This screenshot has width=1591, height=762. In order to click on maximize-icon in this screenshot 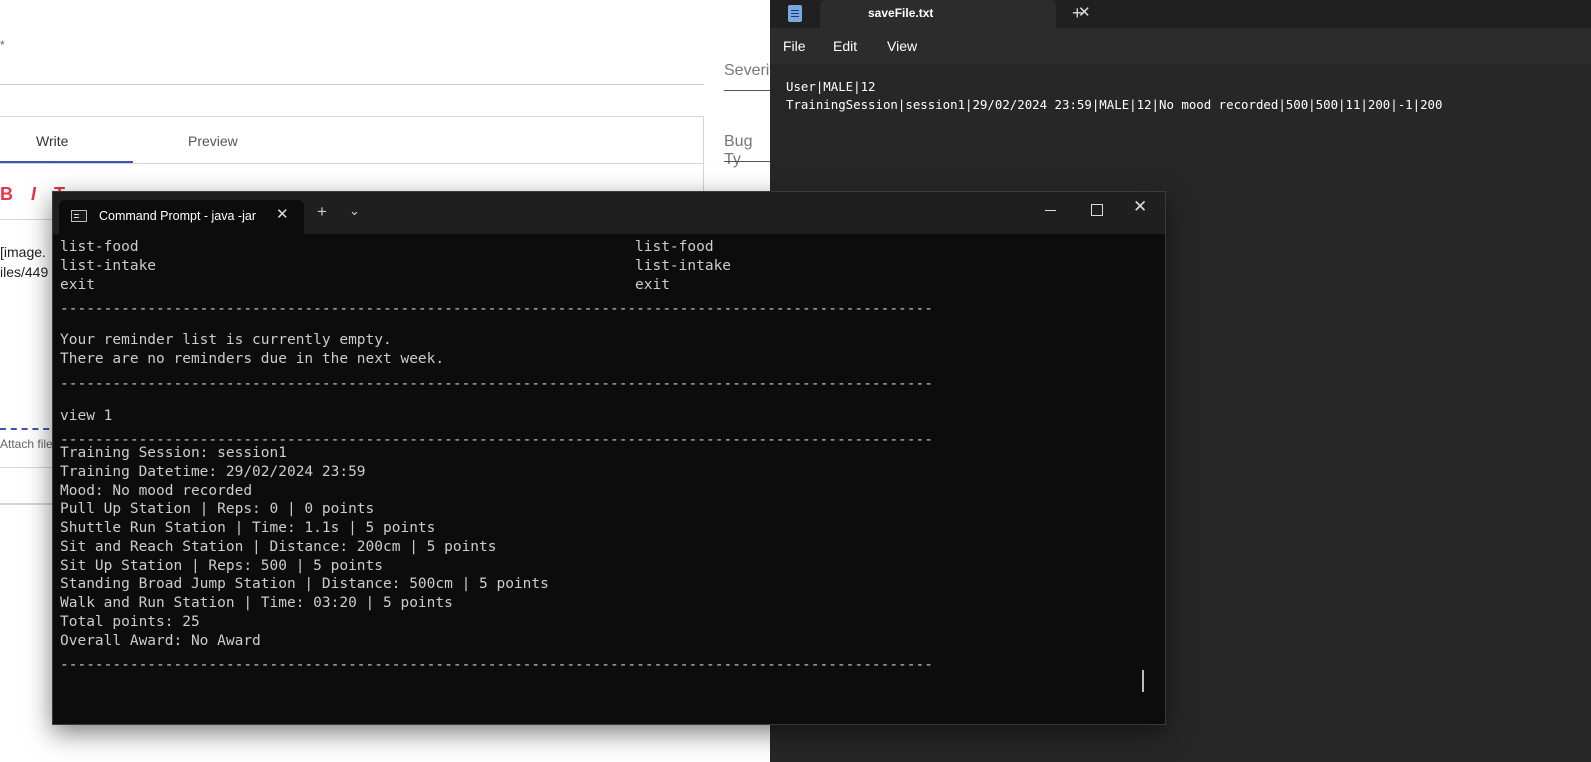, I will do `click(1097, 210)`.